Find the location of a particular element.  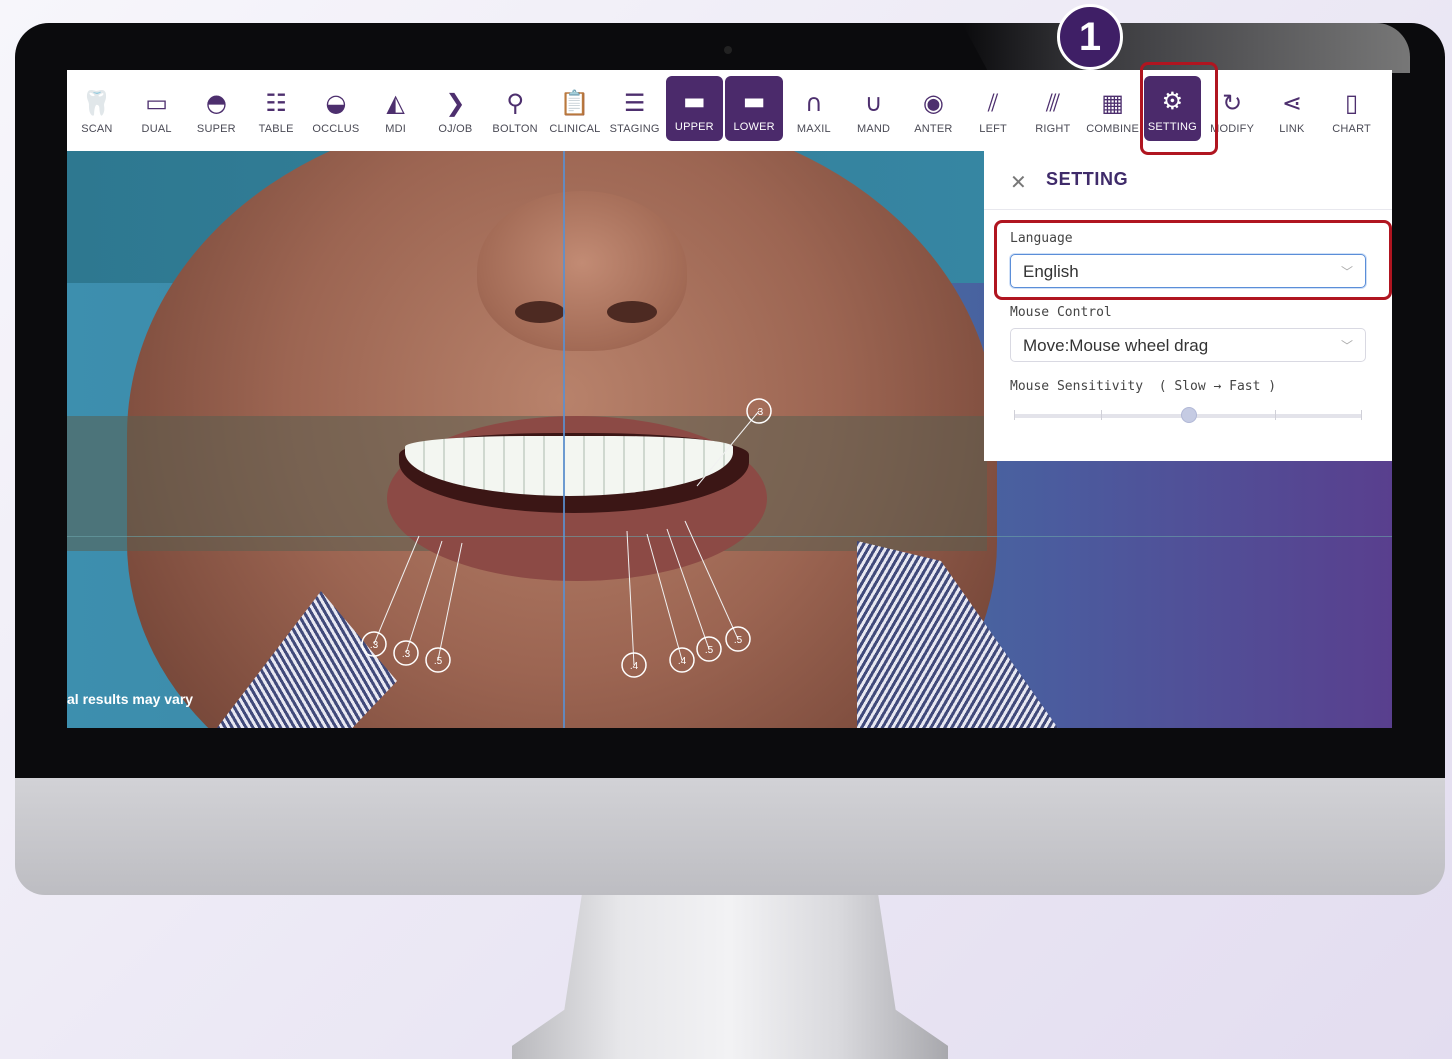

close-icon: ✕ is located at coordinates (1018, 182).